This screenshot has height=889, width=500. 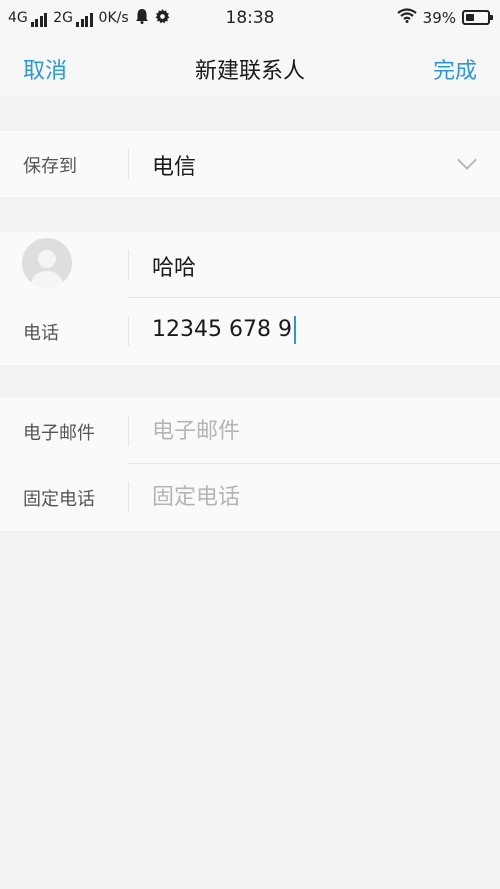 What do you see at coordinates (50, 166) in the screenshot?
I see `save-to-label: 保存到` at bounding box center [50, 166].